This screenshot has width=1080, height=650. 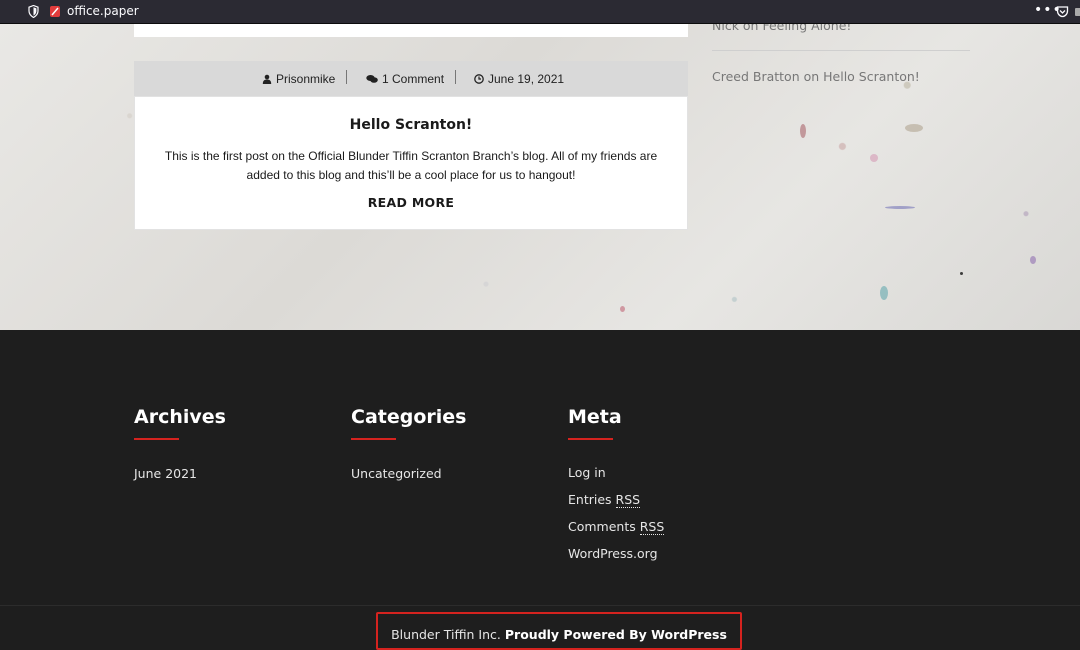 I want to click on address-text: office.paper, so click(x=103, y=11).